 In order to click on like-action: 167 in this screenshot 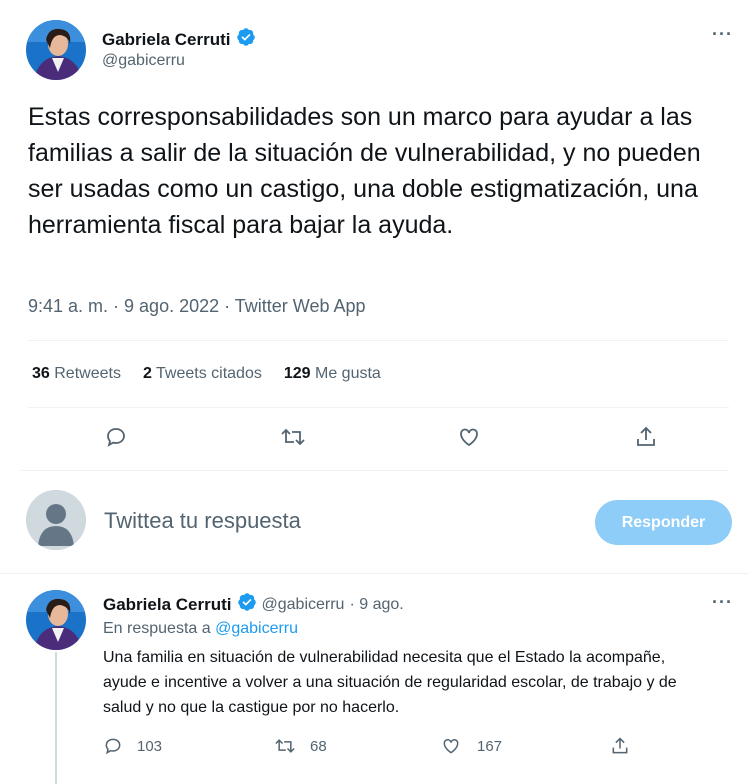, I will do `click(471, 746)`.